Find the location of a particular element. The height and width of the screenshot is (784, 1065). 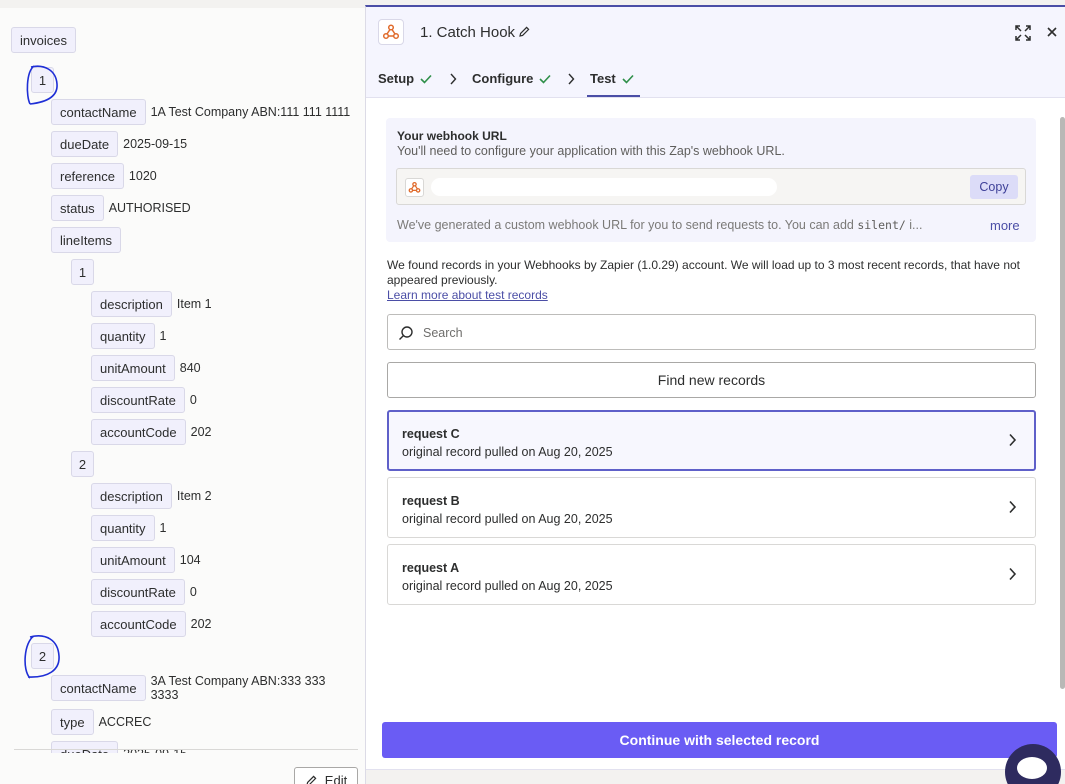

search-placeholder: Search is located at coordinates (443, 333).